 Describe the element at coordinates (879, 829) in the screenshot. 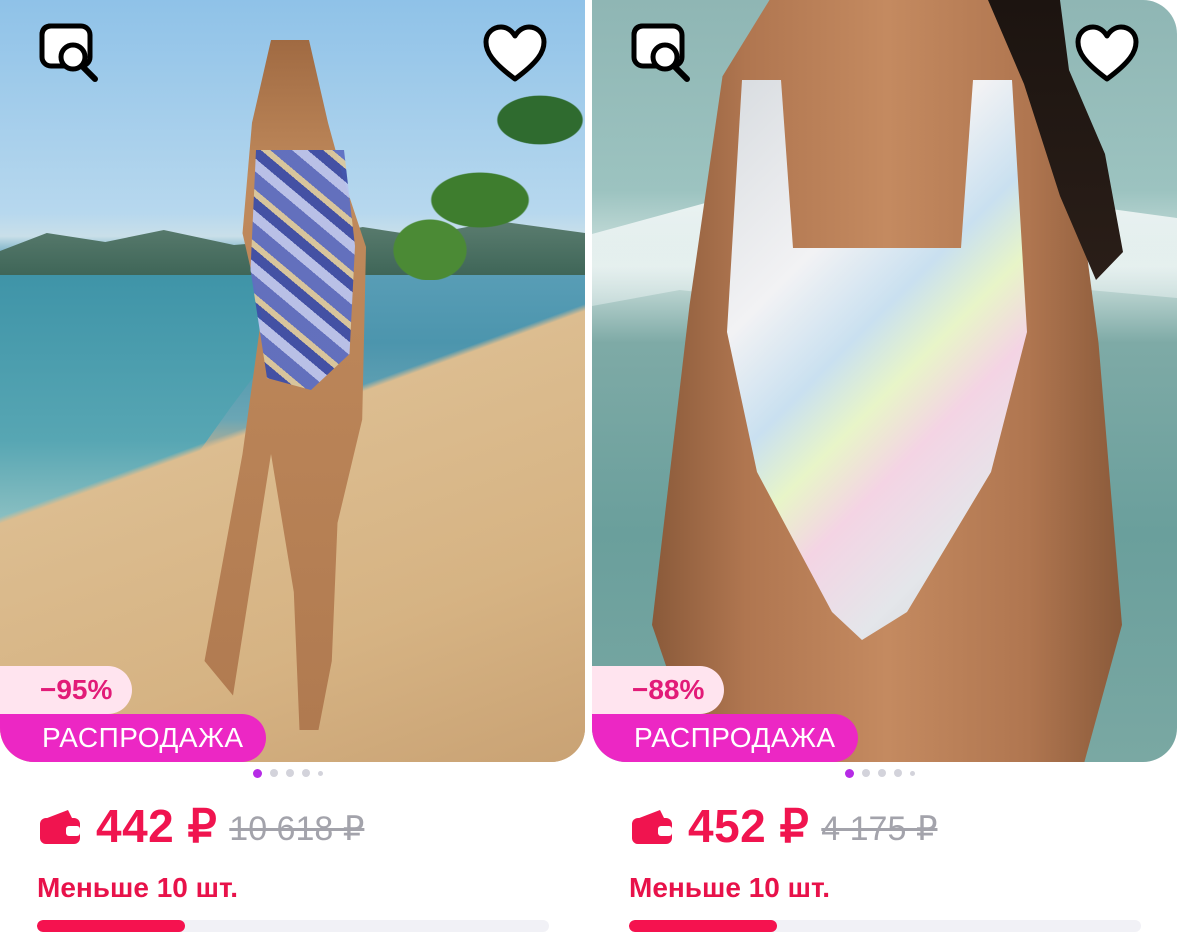

I see `old-price: 4 175 ₽` at that location.